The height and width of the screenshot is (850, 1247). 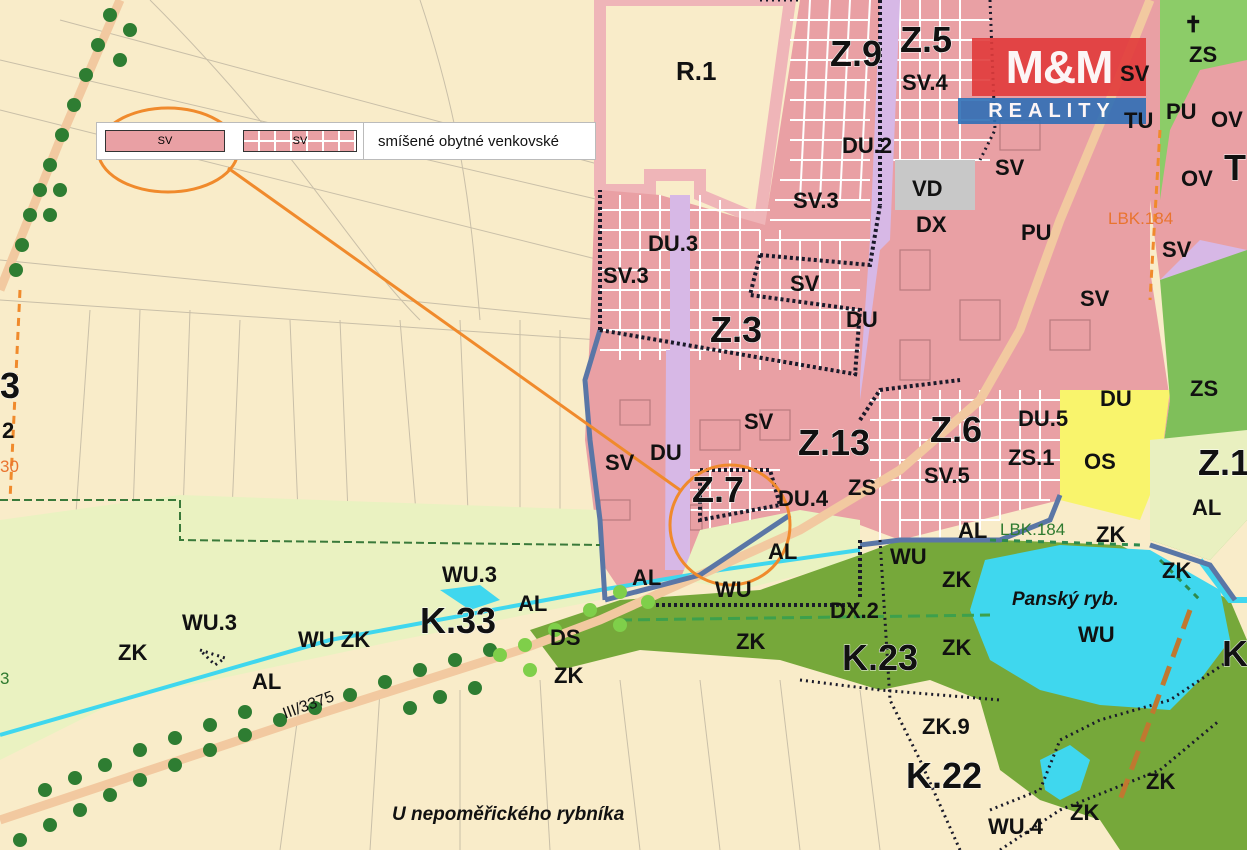 I want to click on label-sv-small: SV, so click(x=805, y=283).